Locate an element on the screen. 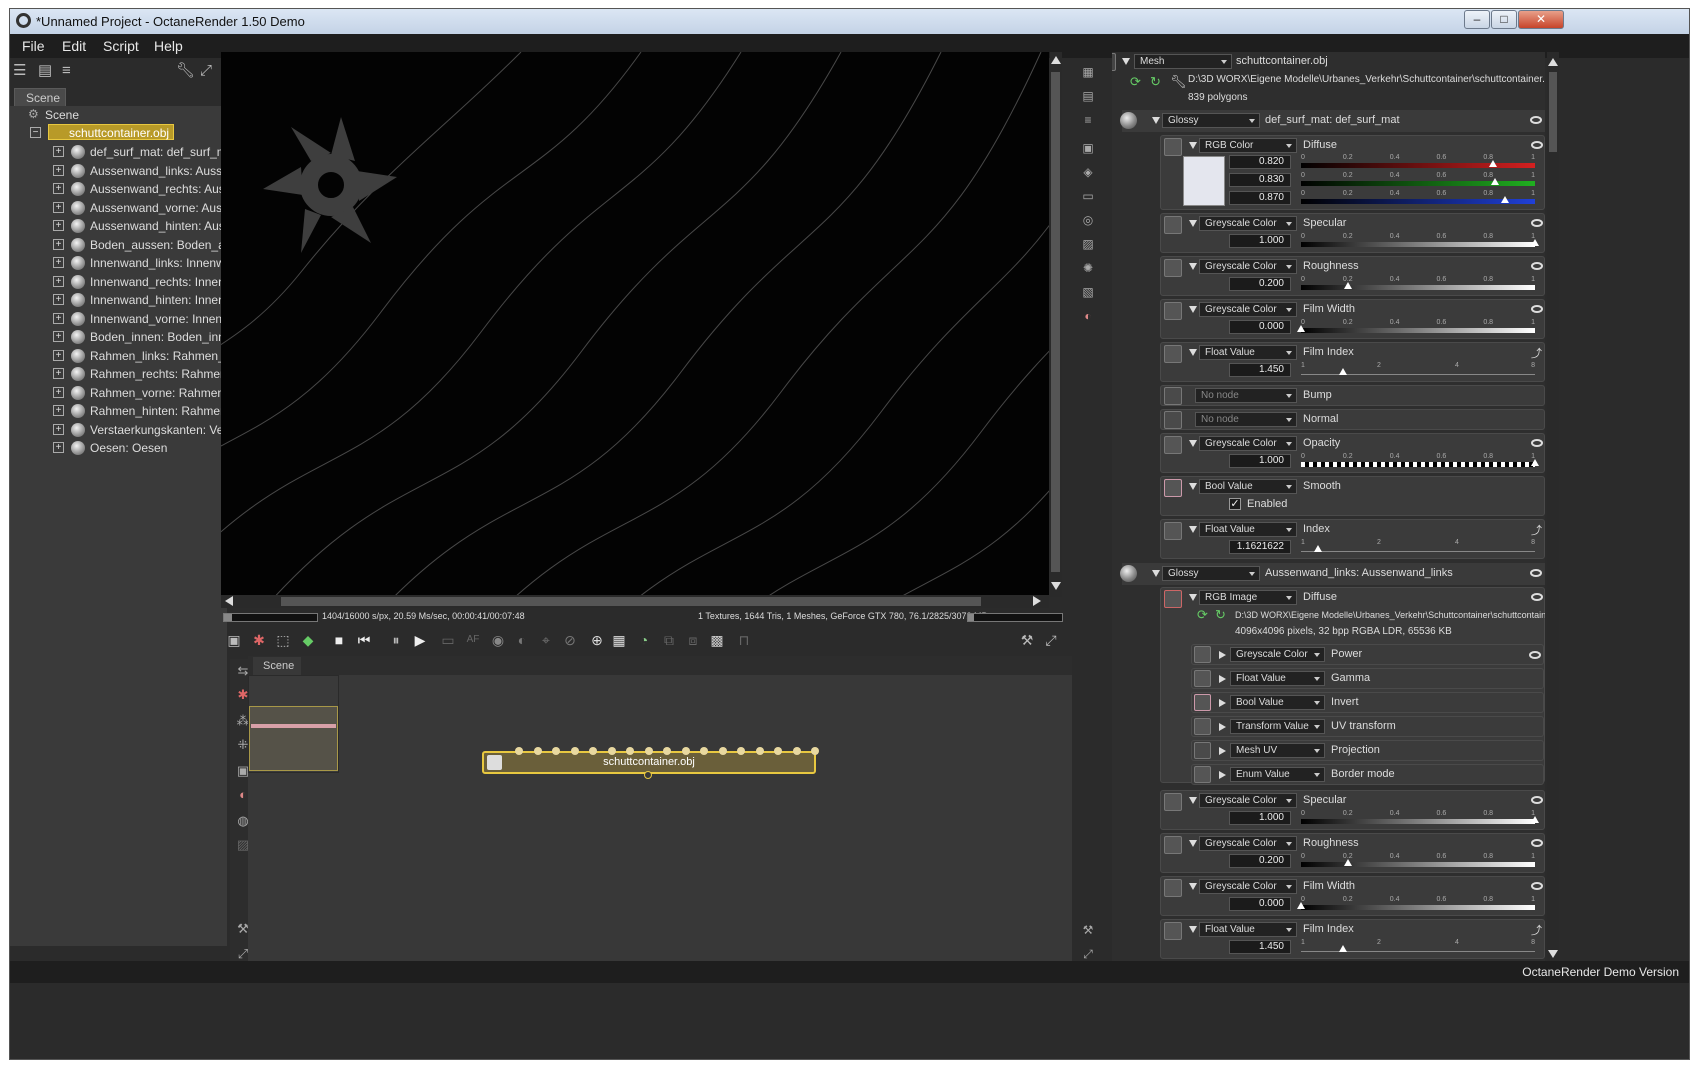 The height and width of the screenshot is (1066, 1696). film-index-2-slider: 1 2 4 8 is located at coordinates (1418, 946).